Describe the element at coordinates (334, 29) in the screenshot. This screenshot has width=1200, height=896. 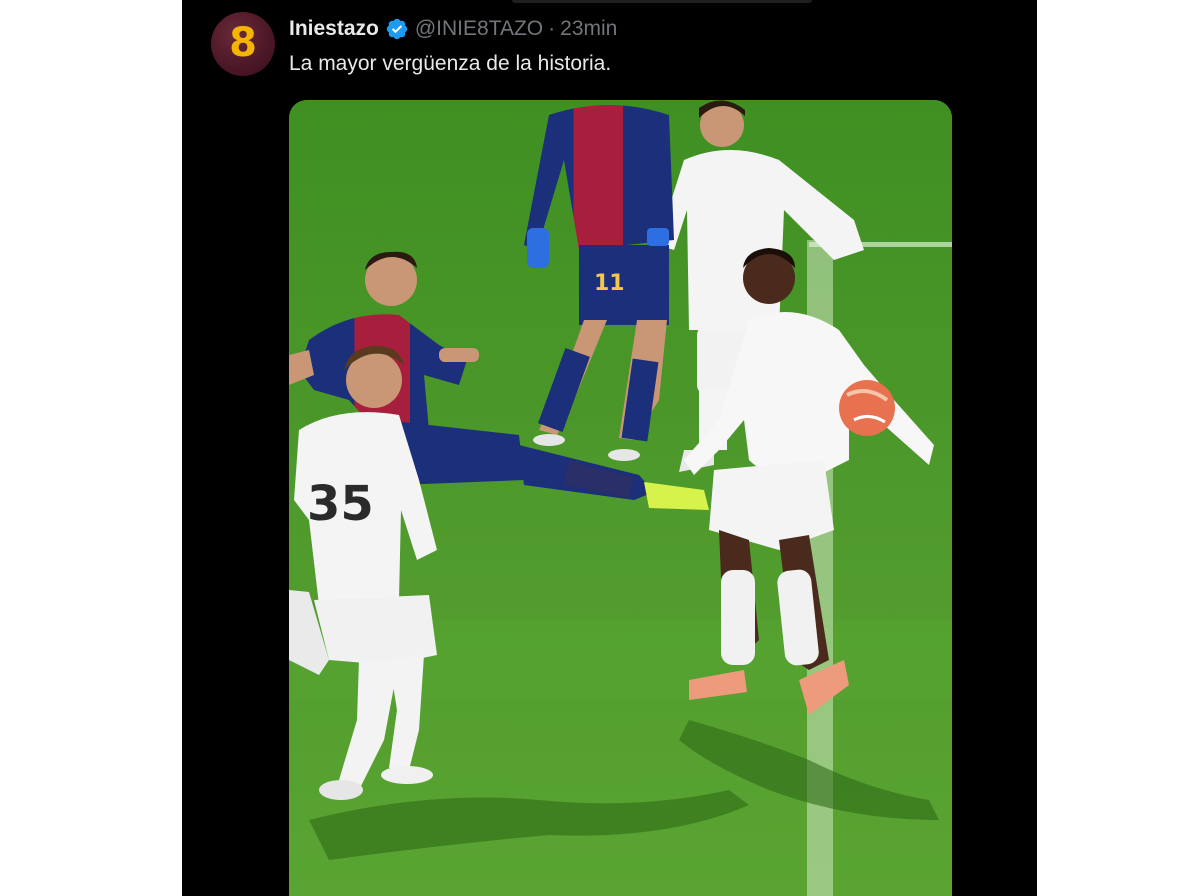
I see `author-display-name: Iniestazo` at that location.